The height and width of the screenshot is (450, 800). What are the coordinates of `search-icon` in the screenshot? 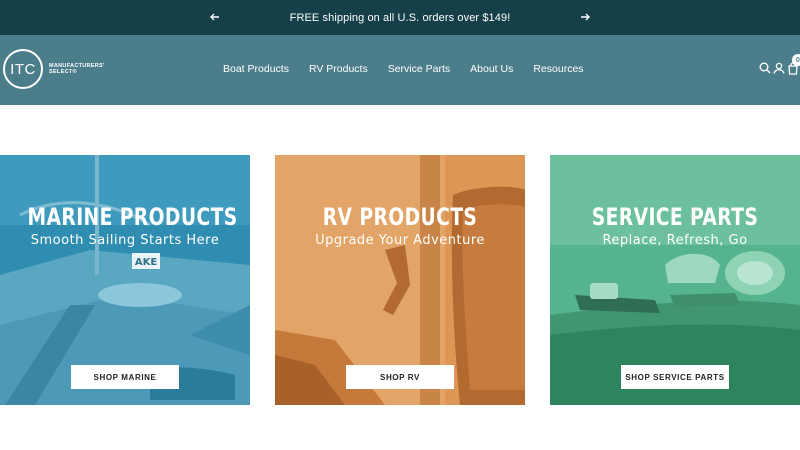 It's located at (765, 68).